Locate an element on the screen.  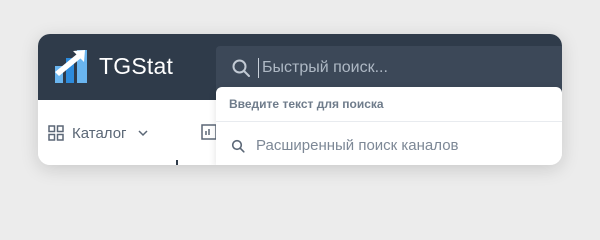
catalog-label: Каталог is located at coordinates (99, 133).